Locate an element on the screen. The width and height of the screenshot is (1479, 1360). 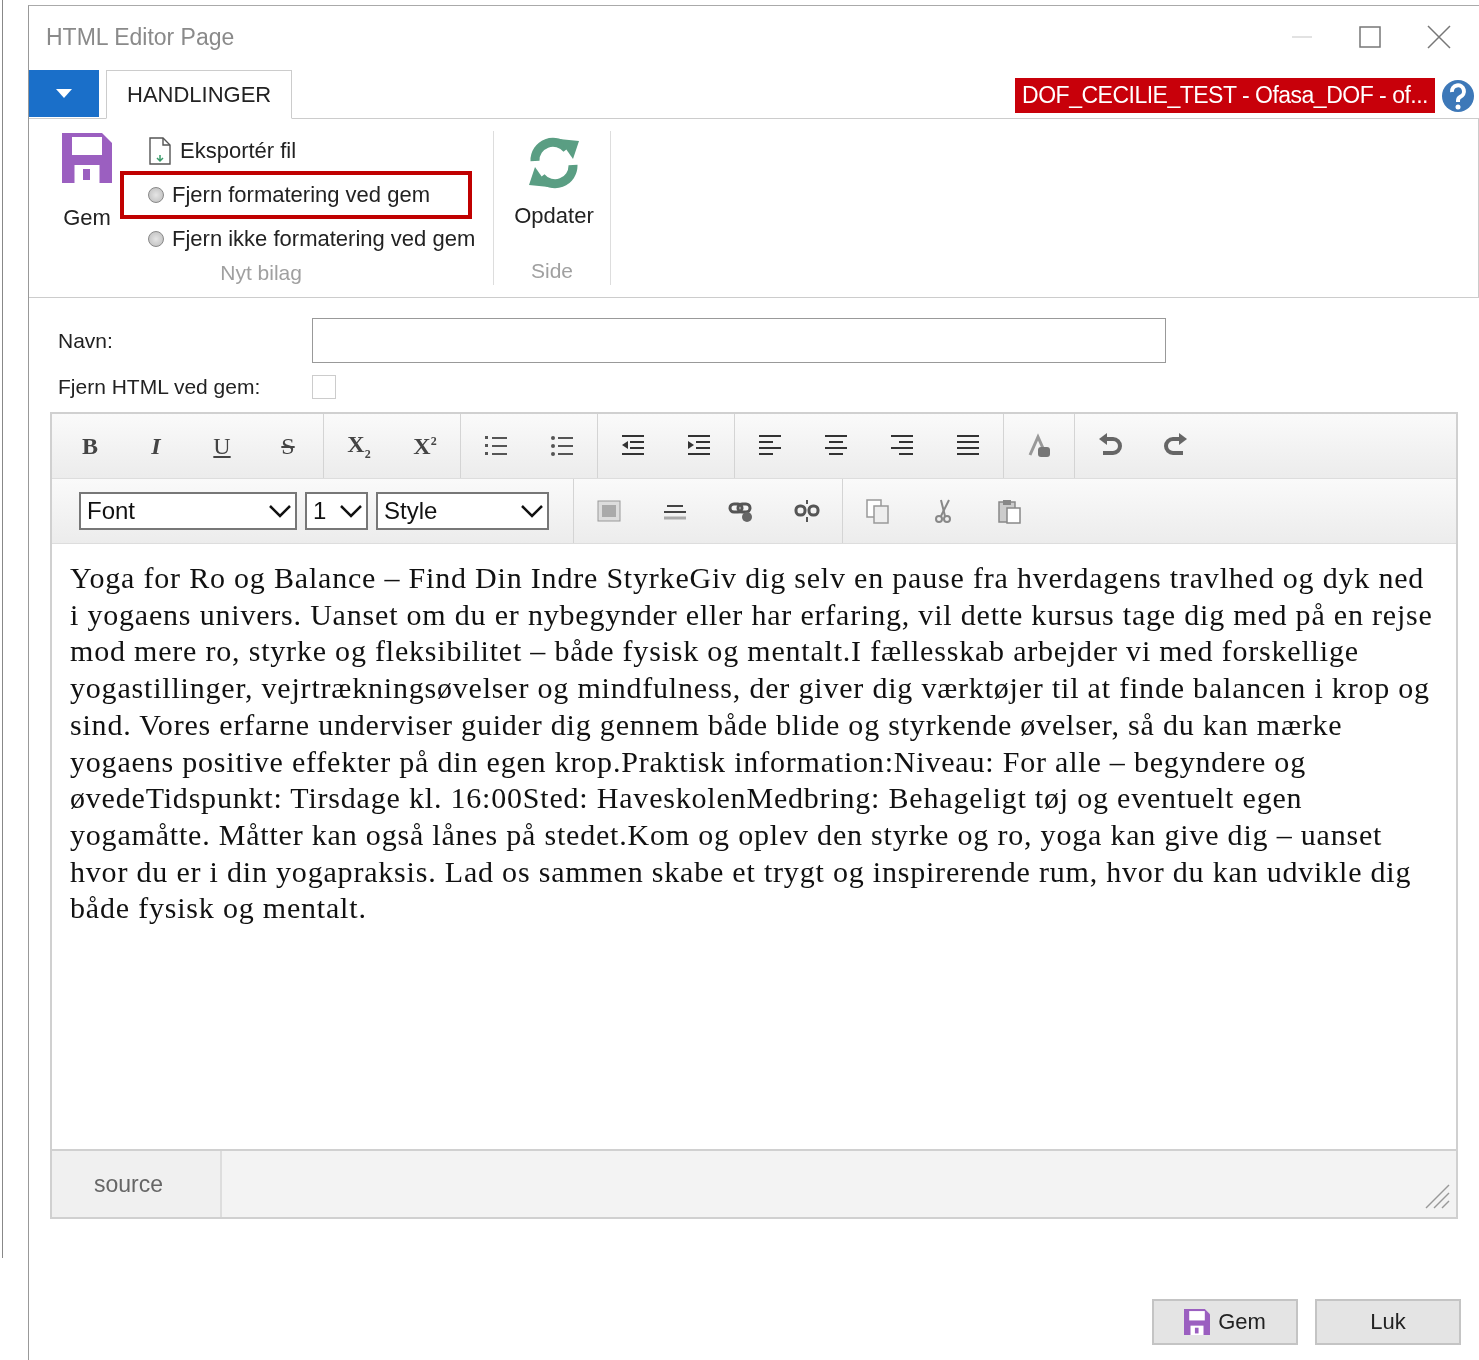
field-label: Navn: is located at coordinates (86, 340).